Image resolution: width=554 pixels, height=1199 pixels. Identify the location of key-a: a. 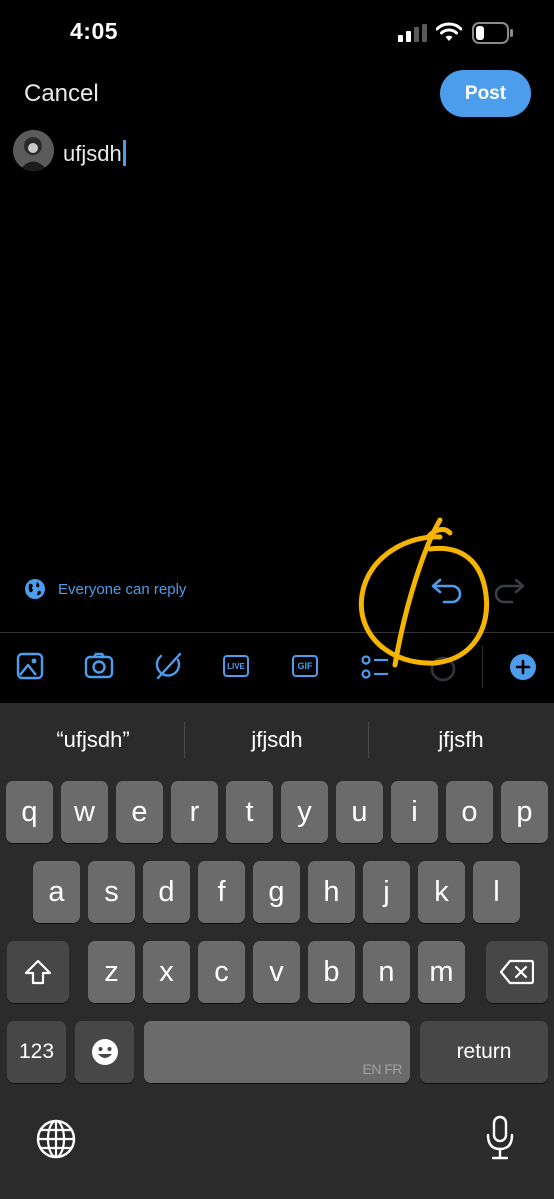
(56, 892).